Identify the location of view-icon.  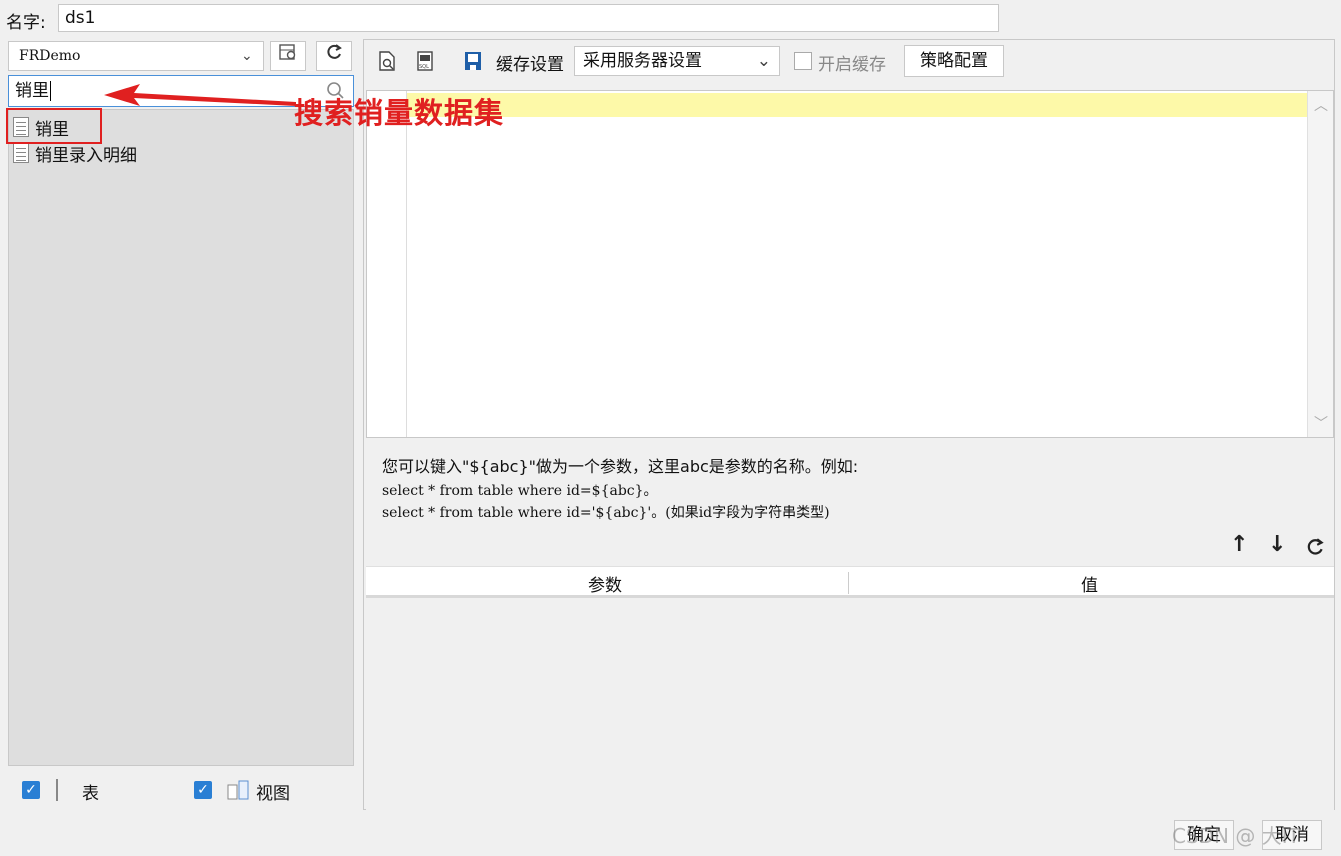
(238, 790).